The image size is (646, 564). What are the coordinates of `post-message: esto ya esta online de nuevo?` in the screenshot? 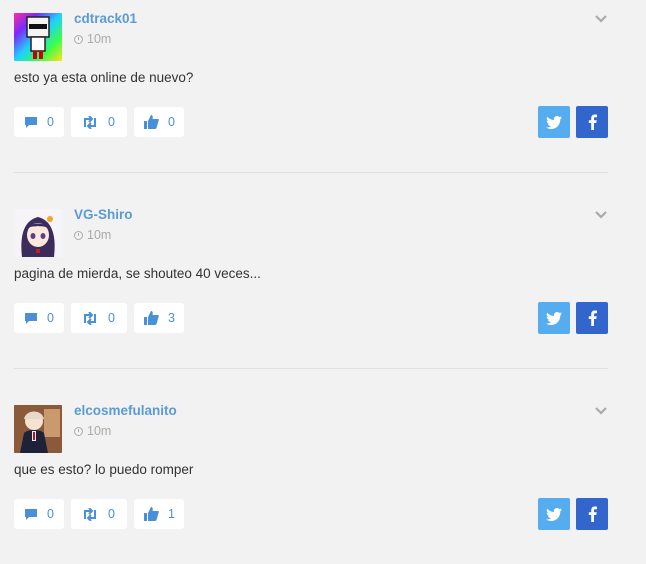 It's located at (104, 77).